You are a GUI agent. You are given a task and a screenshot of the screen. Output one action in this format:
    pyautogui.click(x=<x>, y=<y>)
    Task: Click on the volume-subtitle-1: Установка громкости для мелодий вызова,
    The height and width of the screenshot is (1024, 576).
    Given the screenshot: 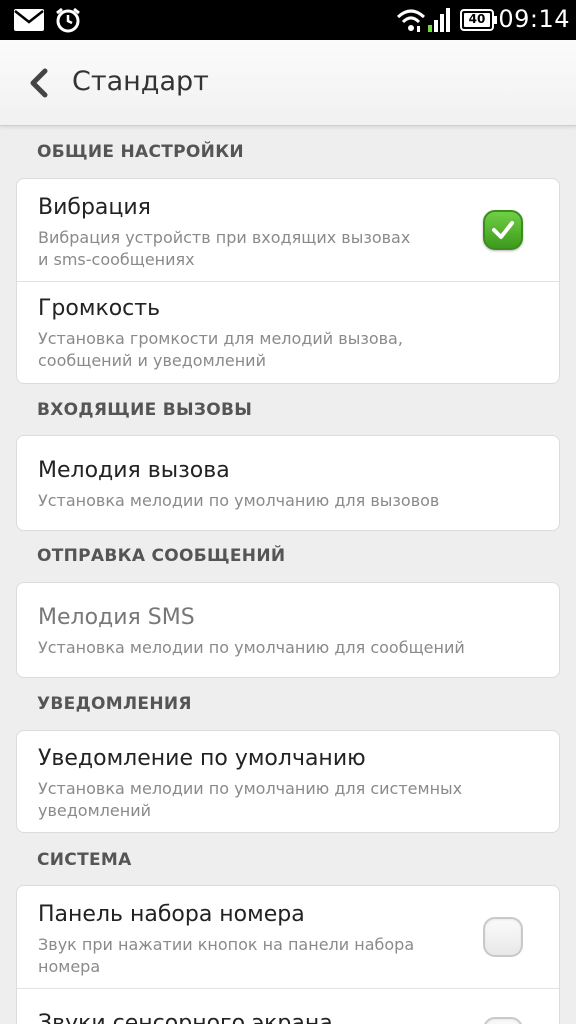 What is the action you would take?
    pyautogui.click(x=220, y=338)
    